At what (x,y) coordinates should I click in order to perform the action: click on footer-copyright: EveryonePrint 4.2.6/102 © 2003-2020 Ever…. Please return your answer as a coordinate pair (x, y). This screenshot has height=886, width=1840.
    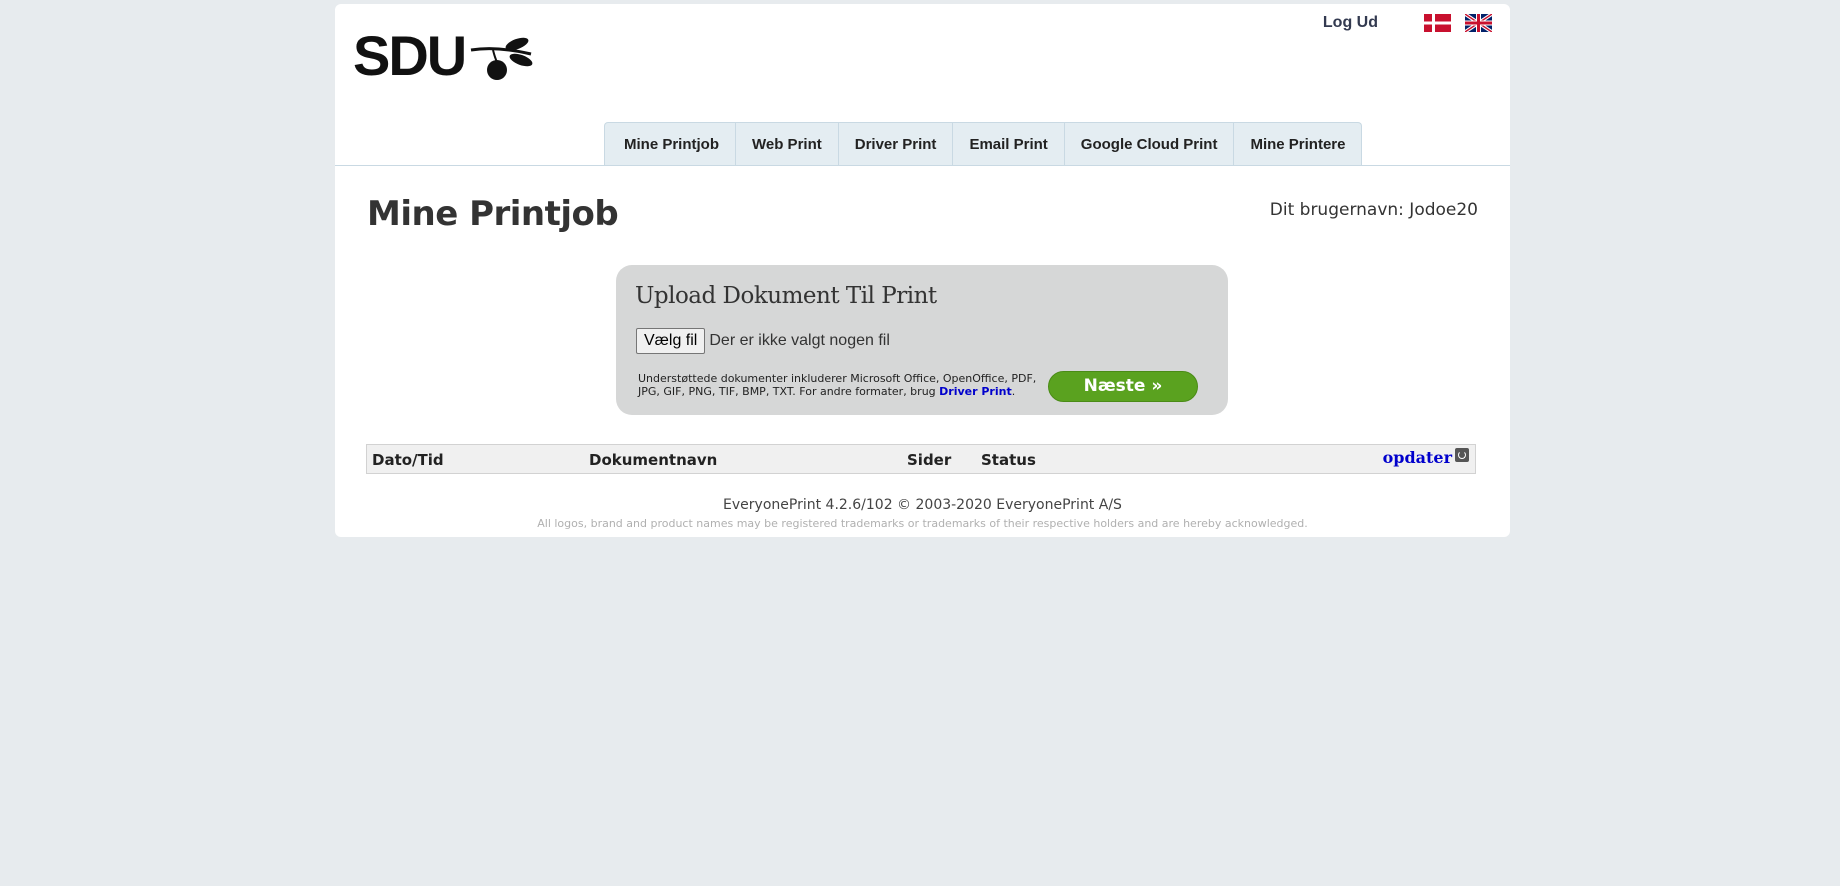
    Looking at the image, I should click on (922, 505).